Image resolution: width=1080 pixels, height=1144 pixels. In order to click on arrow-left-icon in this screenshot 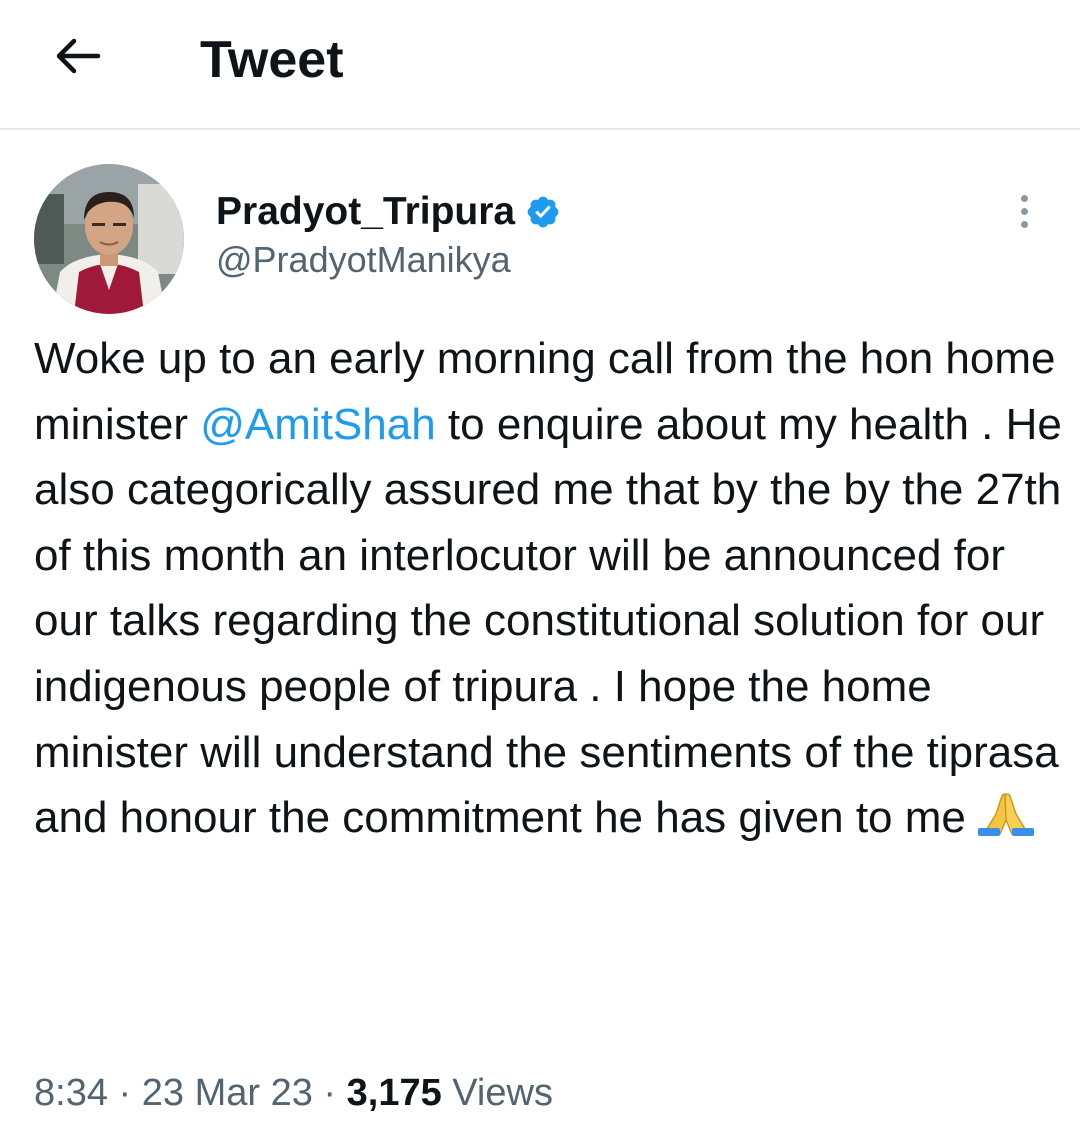, I will do `click(78, 56)`.